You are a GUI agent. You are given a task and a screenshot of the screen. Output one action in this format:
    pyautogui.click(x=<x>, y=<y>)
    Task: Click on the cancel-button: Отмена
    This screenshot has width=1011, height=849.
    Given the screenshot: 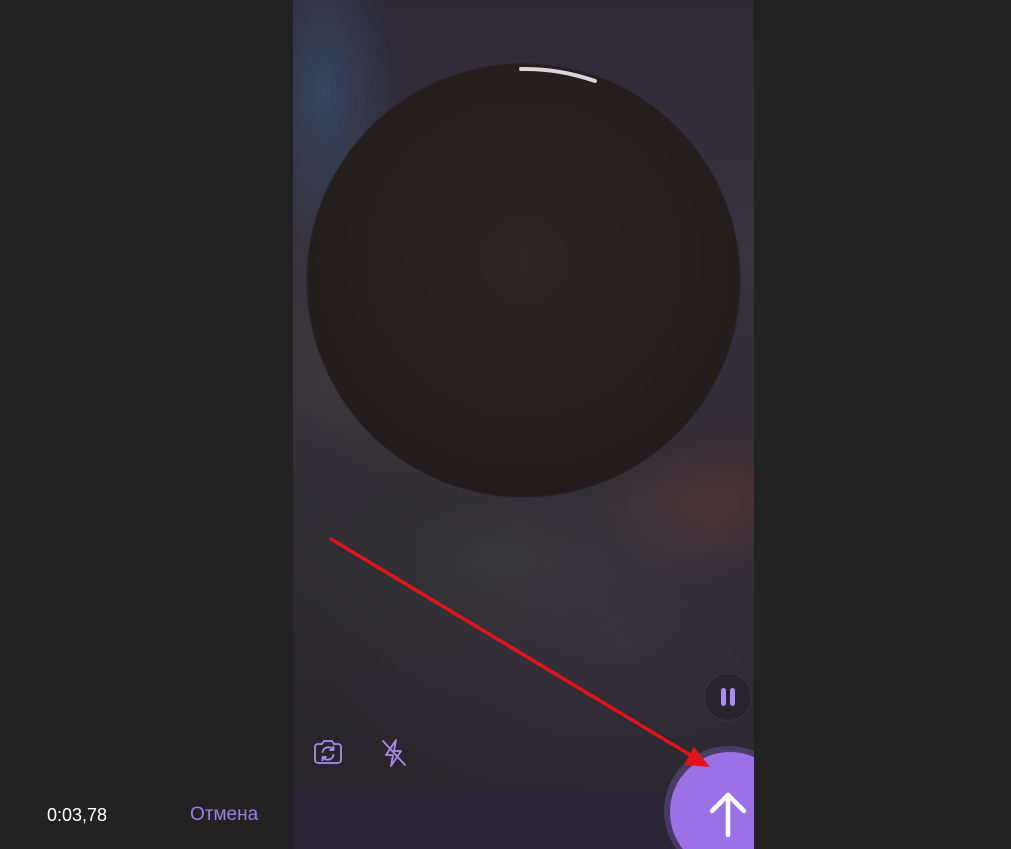 What is the action you would take?
    pyautogui.click(x=224, y=815)
    